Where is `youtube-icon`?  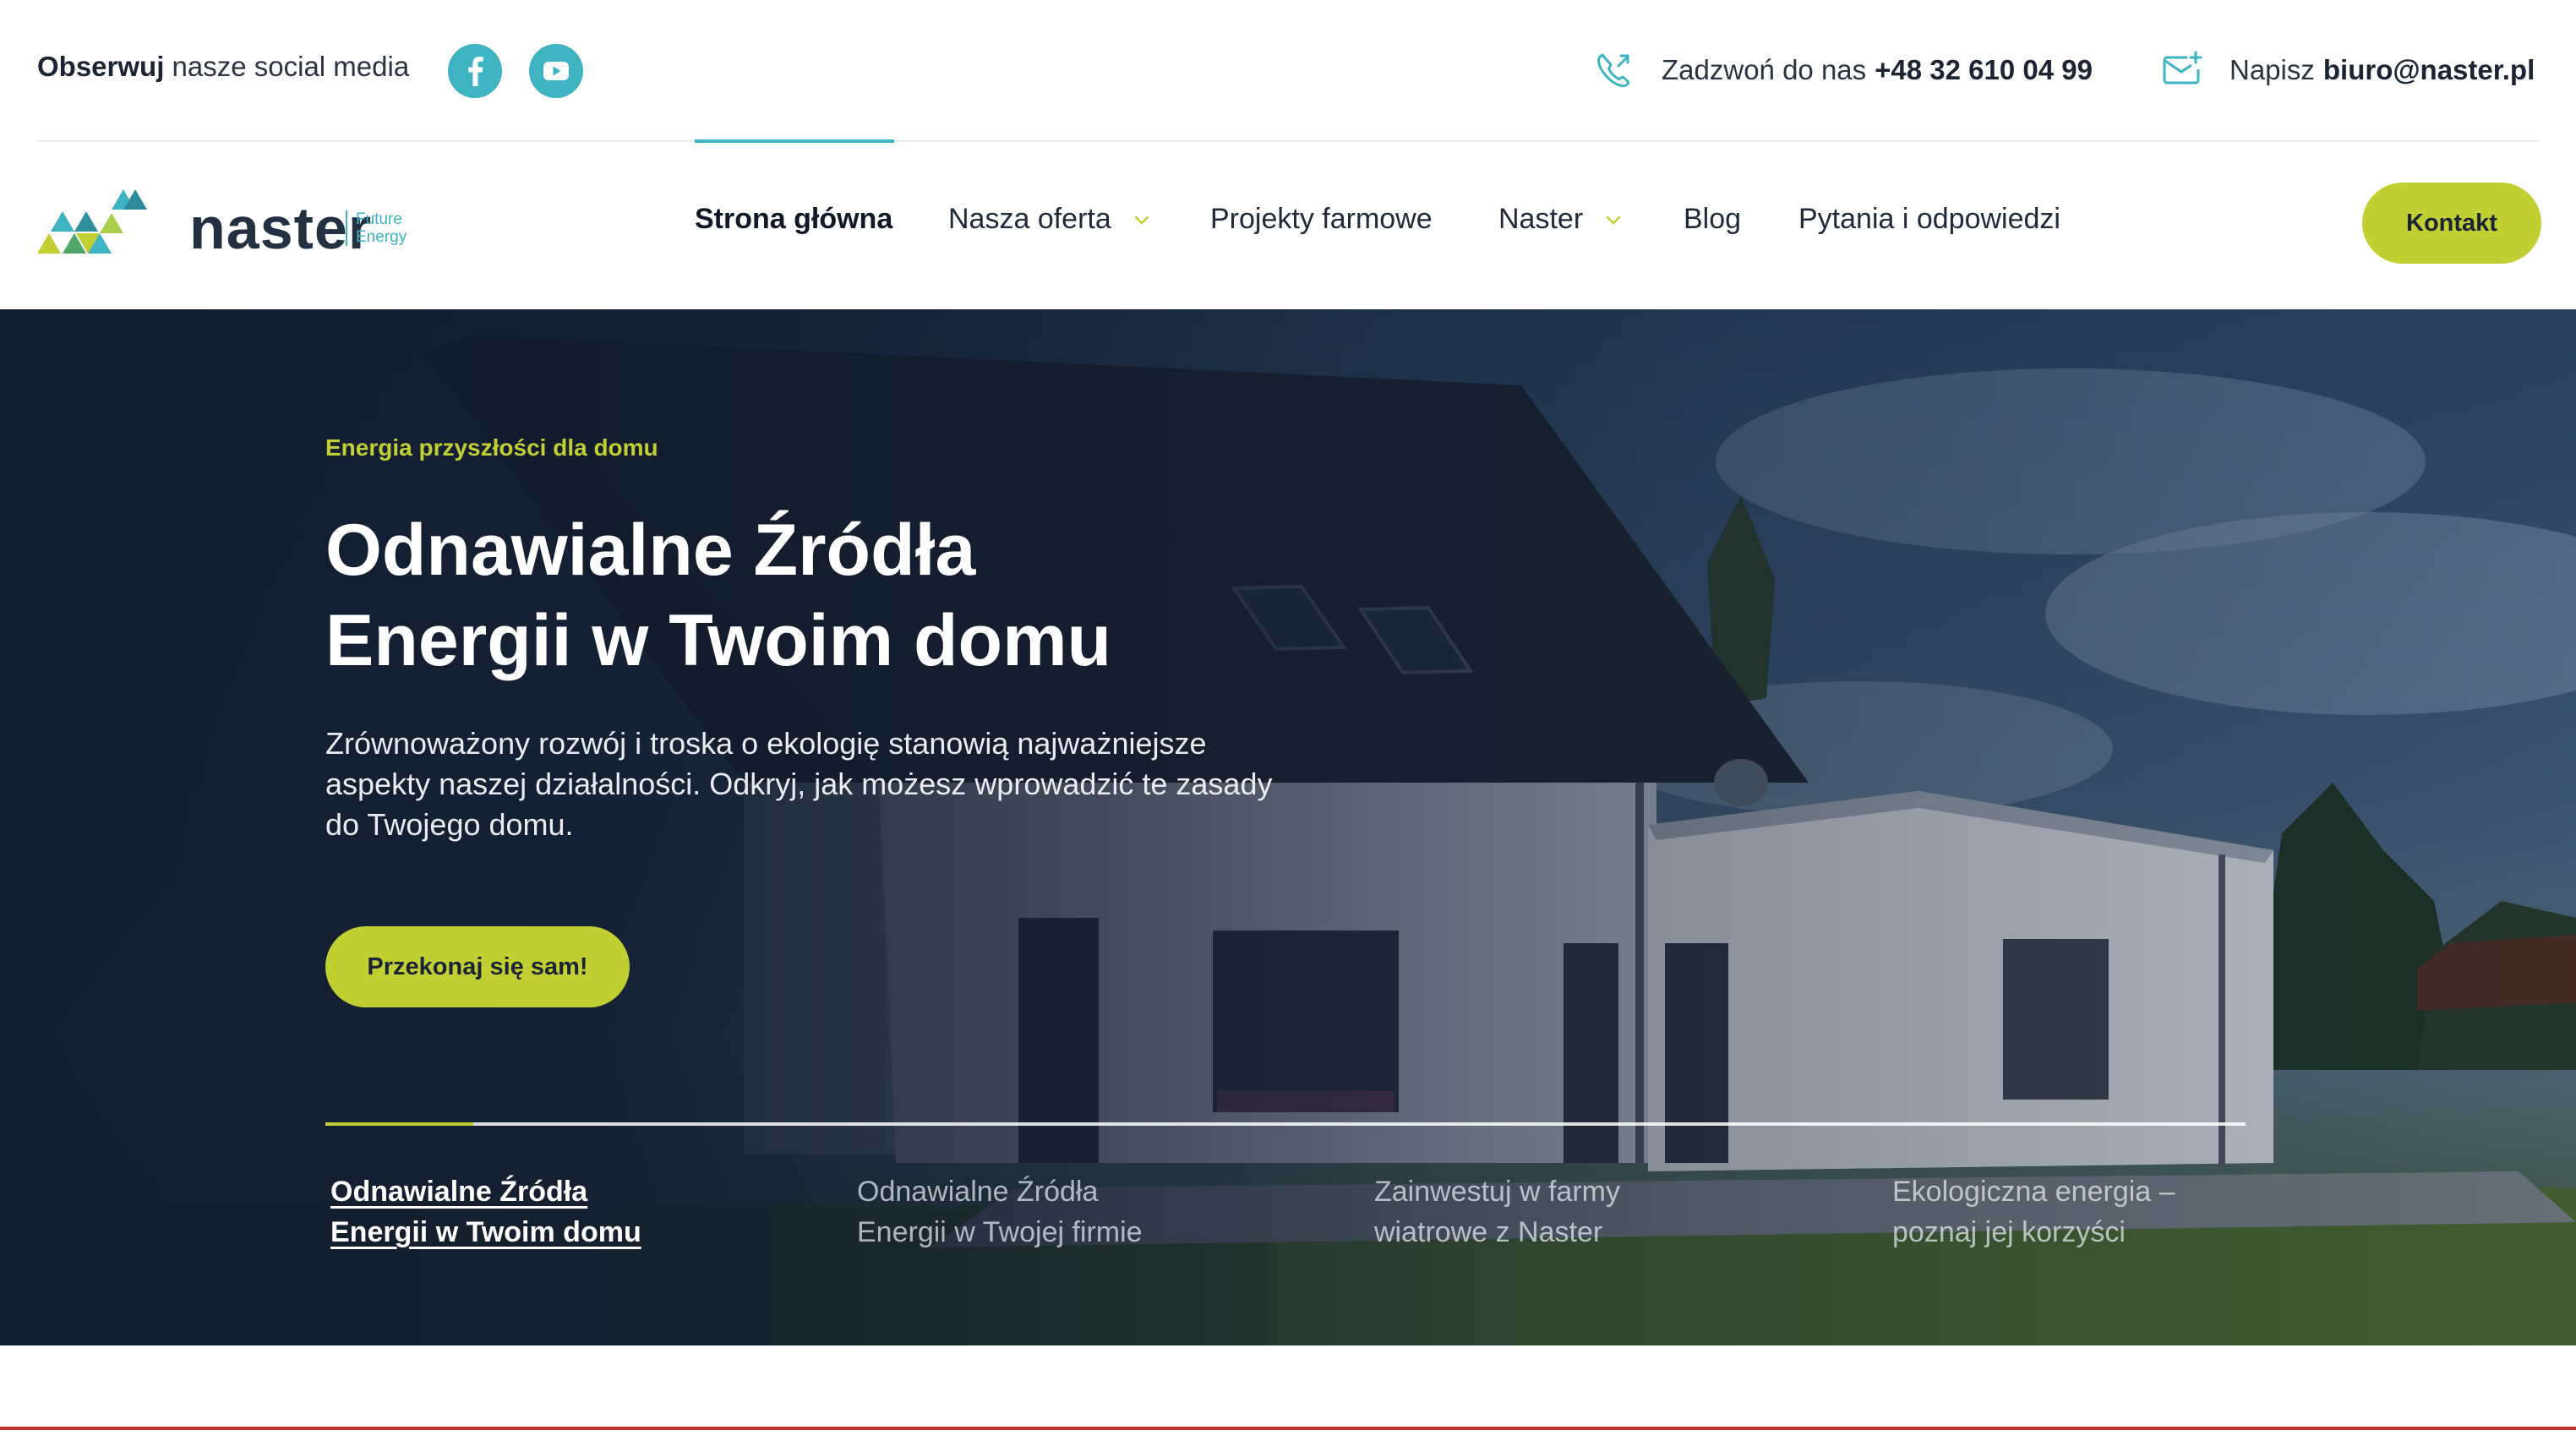 youtube-icon is located at coordinates (556, 71).